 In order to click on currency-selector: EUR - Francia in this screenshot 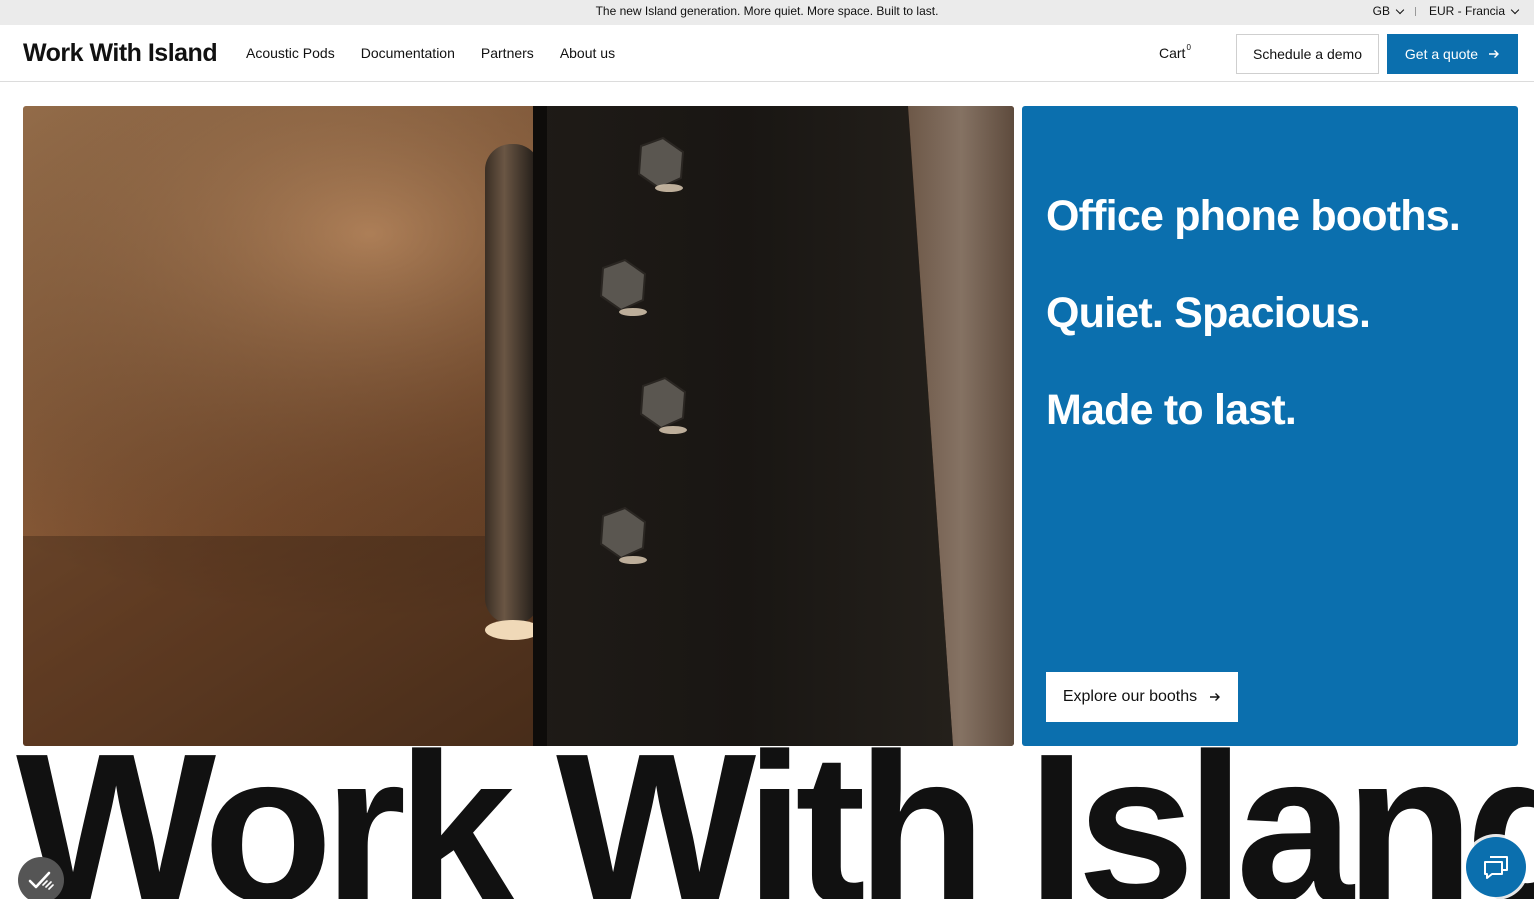, I will do `click(1474, 11)`.